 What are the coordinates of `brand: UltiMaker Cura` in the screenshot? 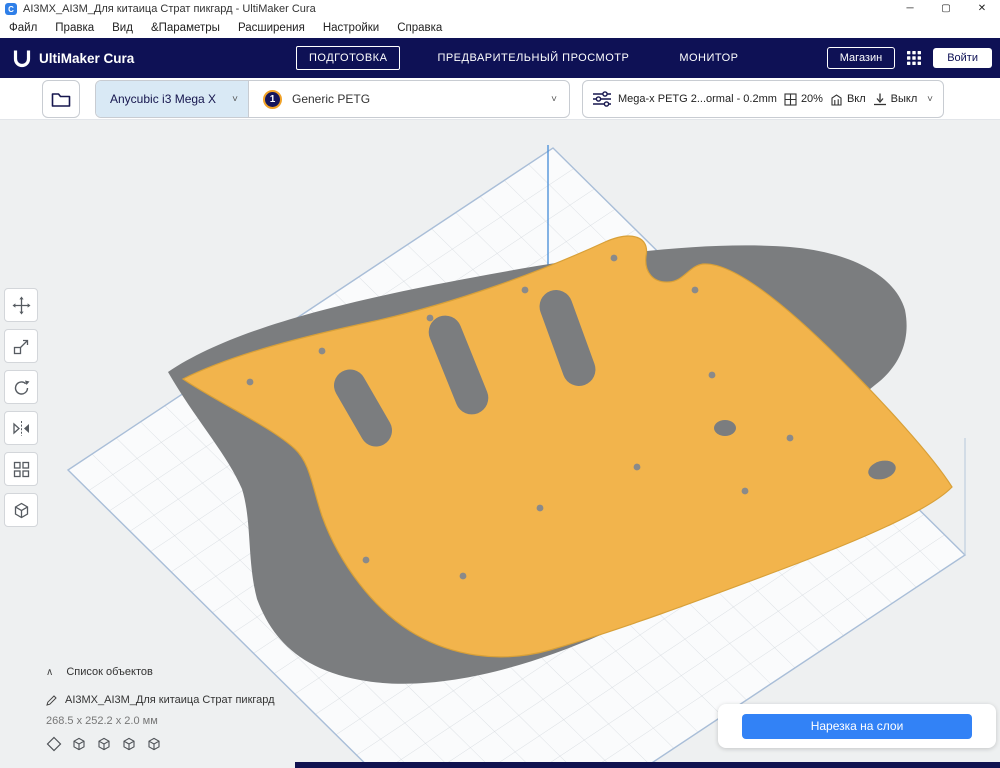 It's located at (73, 58).